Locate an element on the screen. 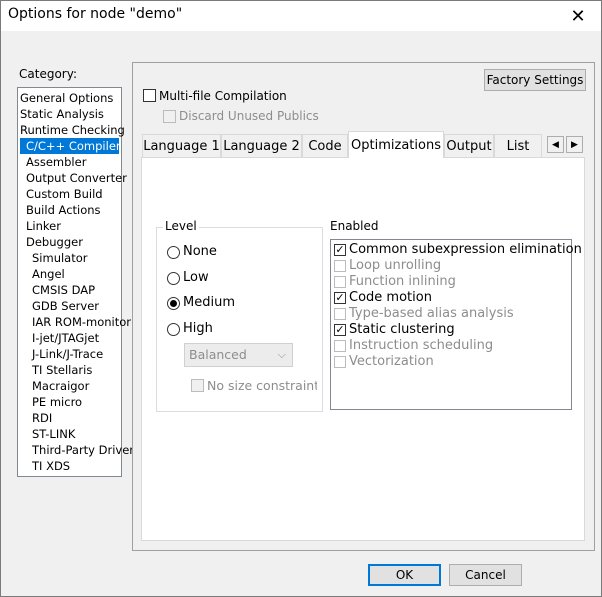 The width and height of the screenshot is (602, 597). category-item-c-cpp-compiler: C/C++ Compiler is located at coordinates (70, 146).